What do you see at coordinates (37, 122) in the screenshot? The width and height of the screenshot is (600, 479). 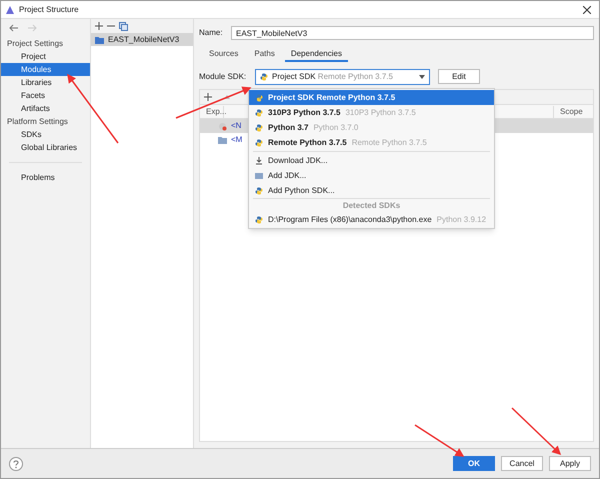 I see `section-header: Platform Settings` at bounding box center [37, 122].